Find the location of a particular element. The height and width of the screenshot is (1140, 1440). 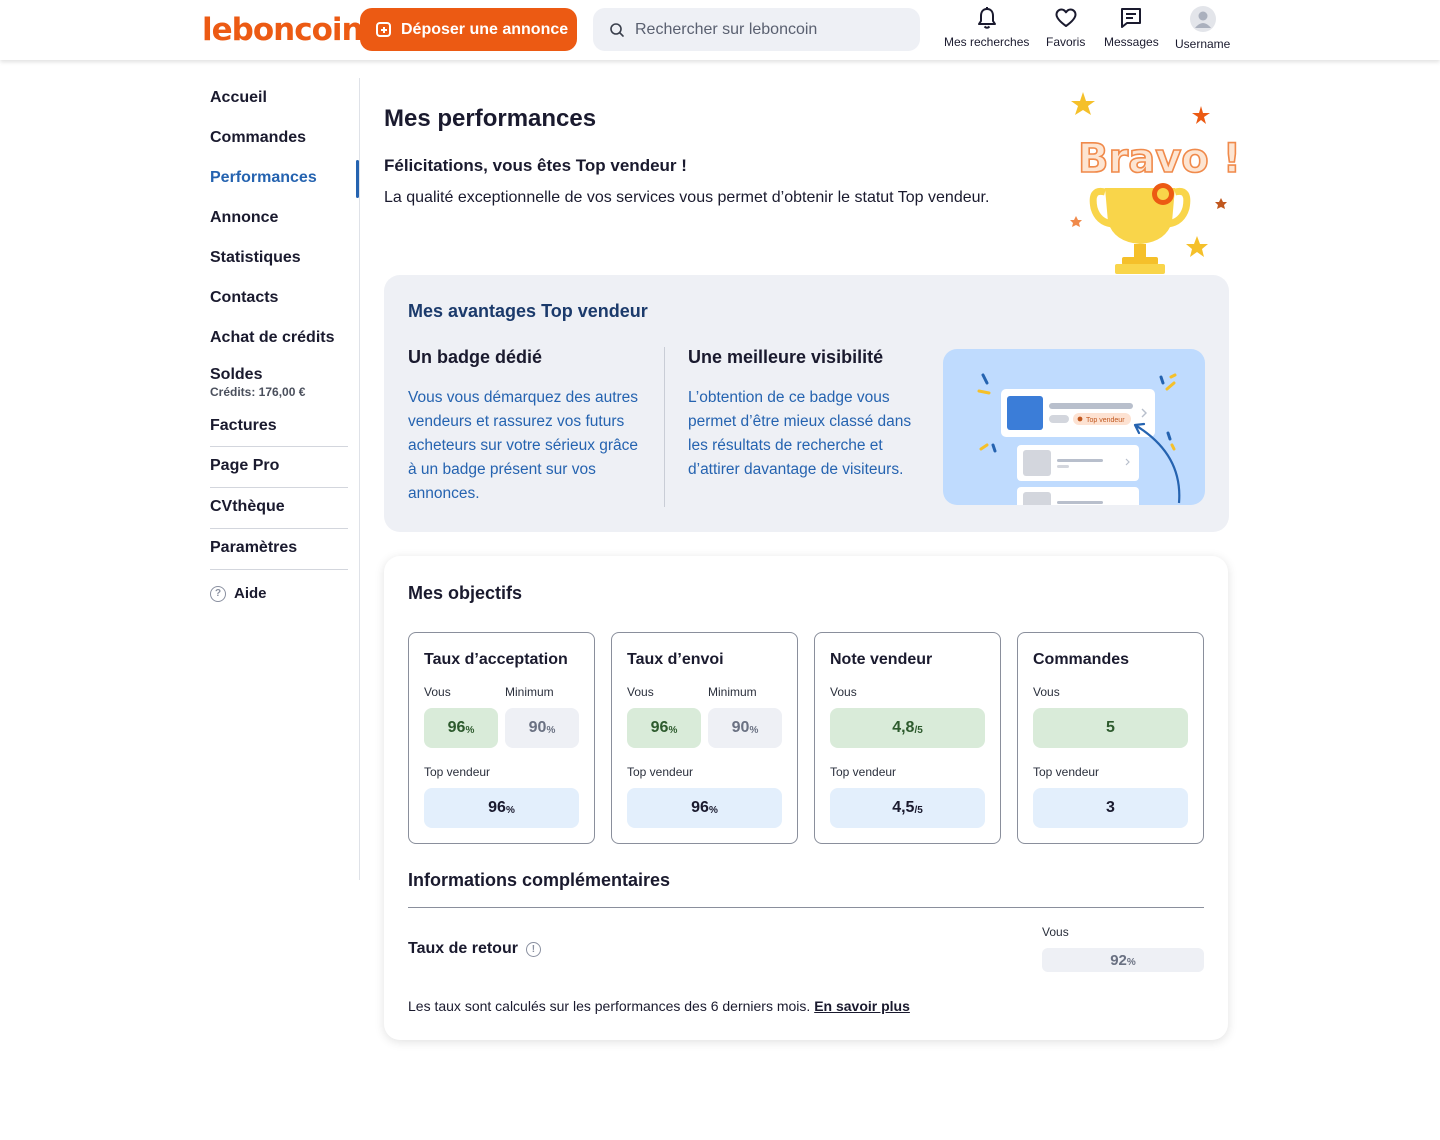

sidebar-item-factures: Factures is located at coordinates (243, 426).